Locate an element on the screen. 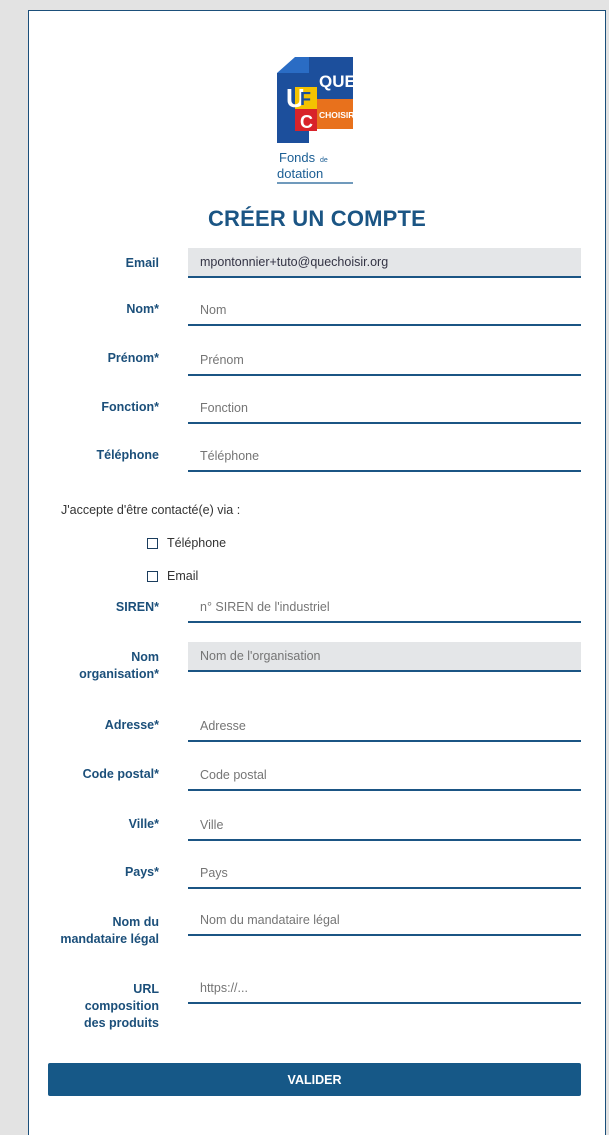 This screenshot has width=609, height=1135. email-field is located at coordinates (384, 263).